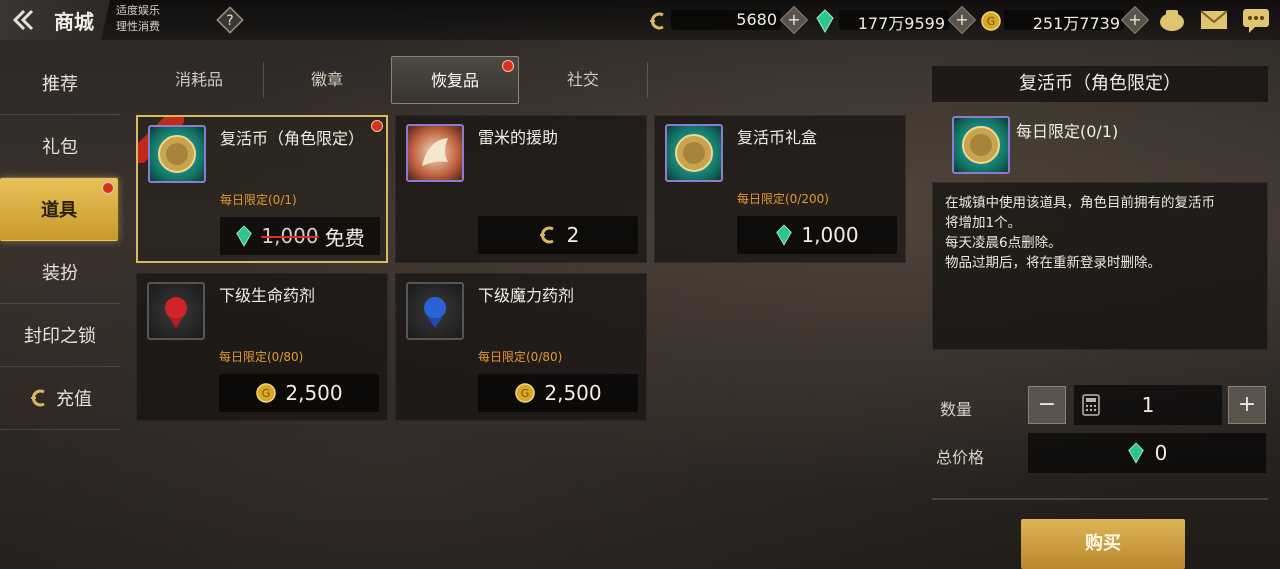 This screenshot has height=569, width=1280. I want to click on back-arrow-icon, so click(23, 20).